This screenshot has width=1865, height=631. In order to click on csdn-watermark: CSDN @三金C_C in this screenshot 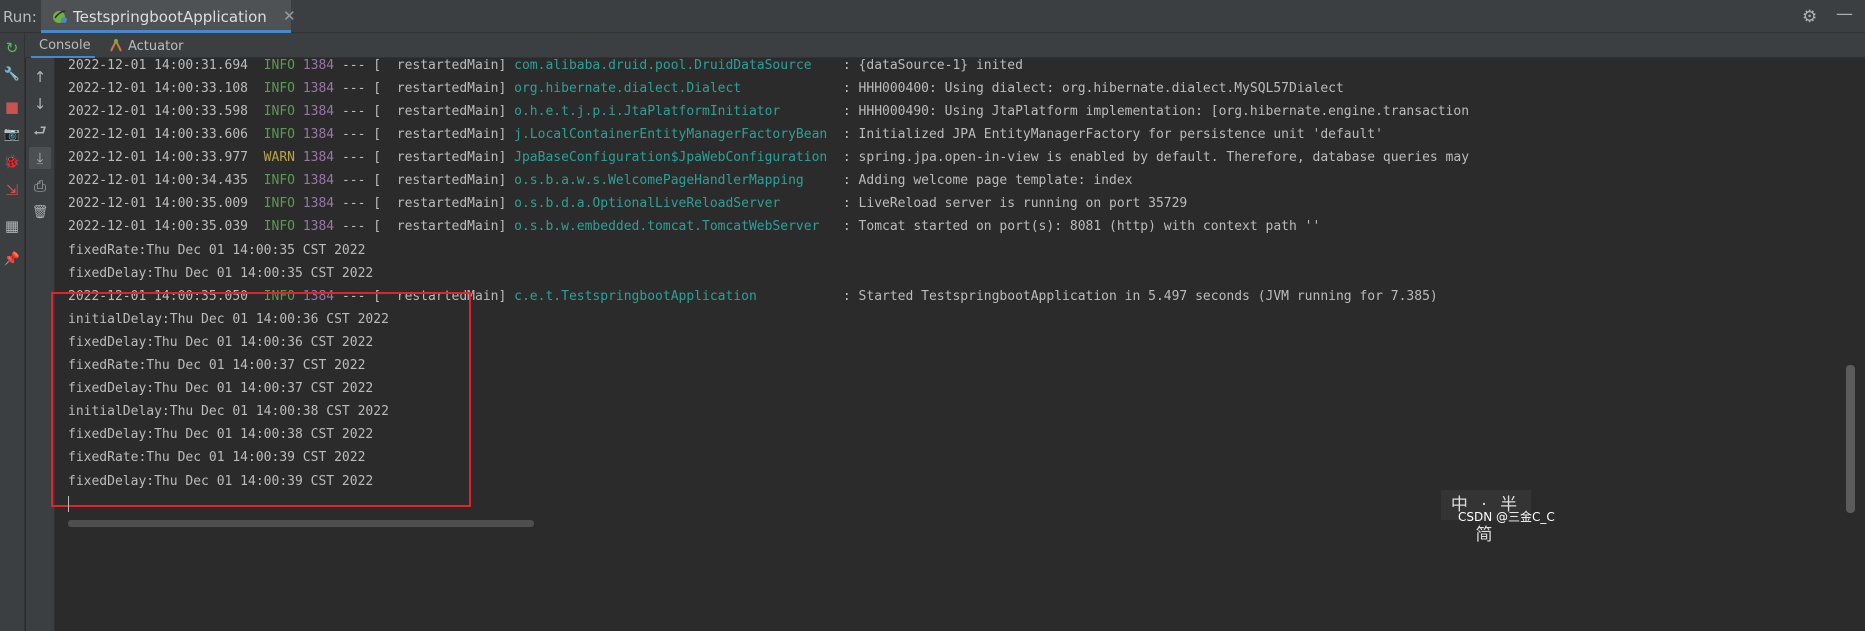, I will do `click(1506, 517)`.